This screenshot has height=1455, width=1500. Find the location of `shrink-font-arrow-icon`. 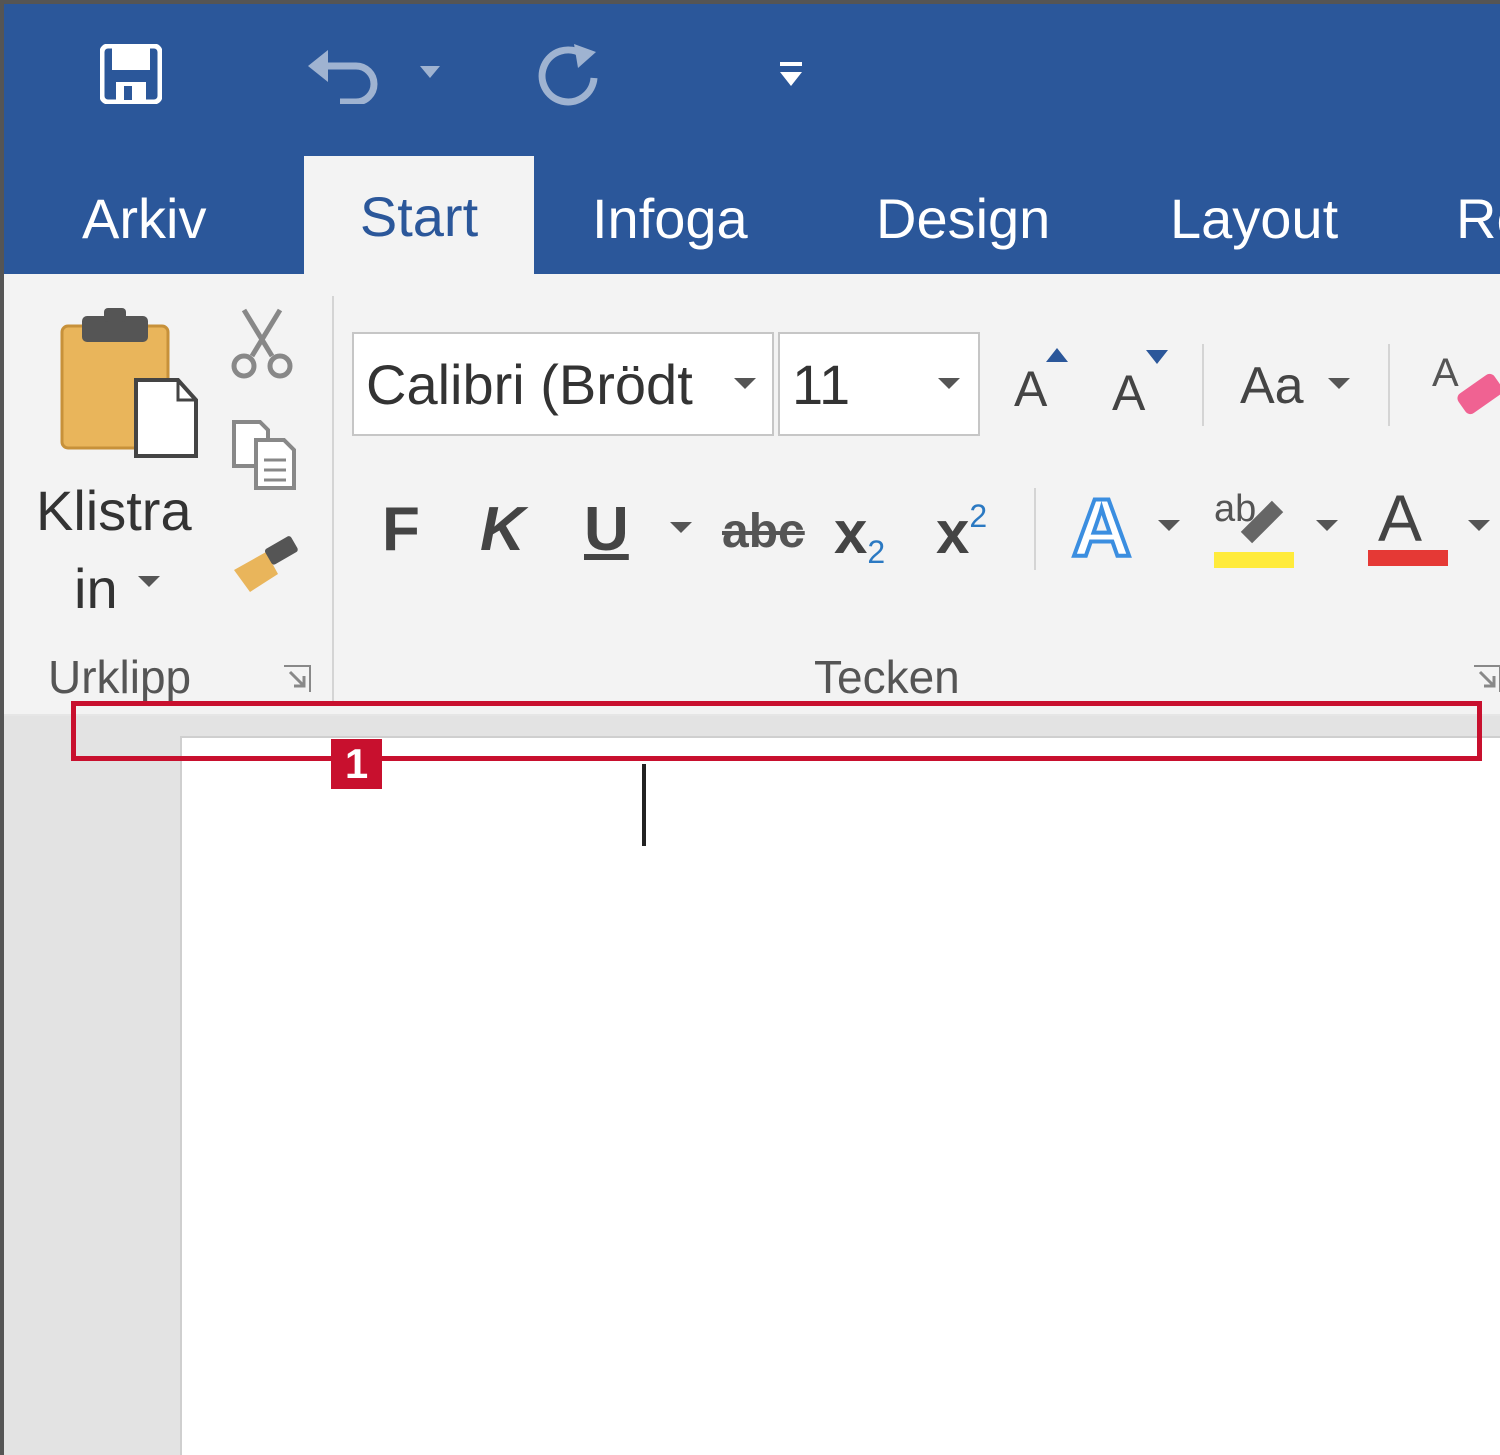

shrink-font-arrow-icon is located at coordinates (1157, 357).